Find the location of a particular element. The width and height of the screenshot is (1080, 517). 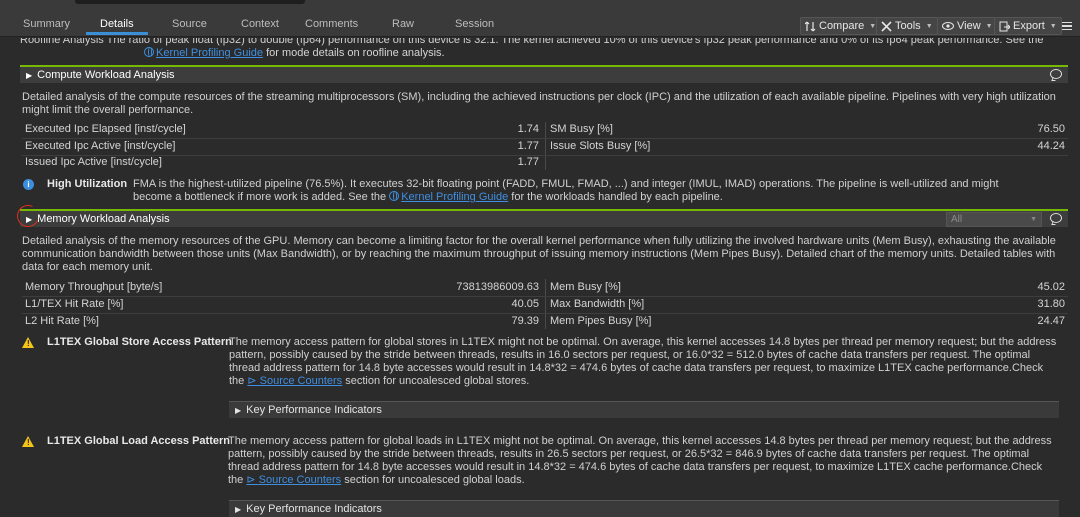

compute-guide-link: Kernel Profiling Guide is located at coordinates (454, 197).